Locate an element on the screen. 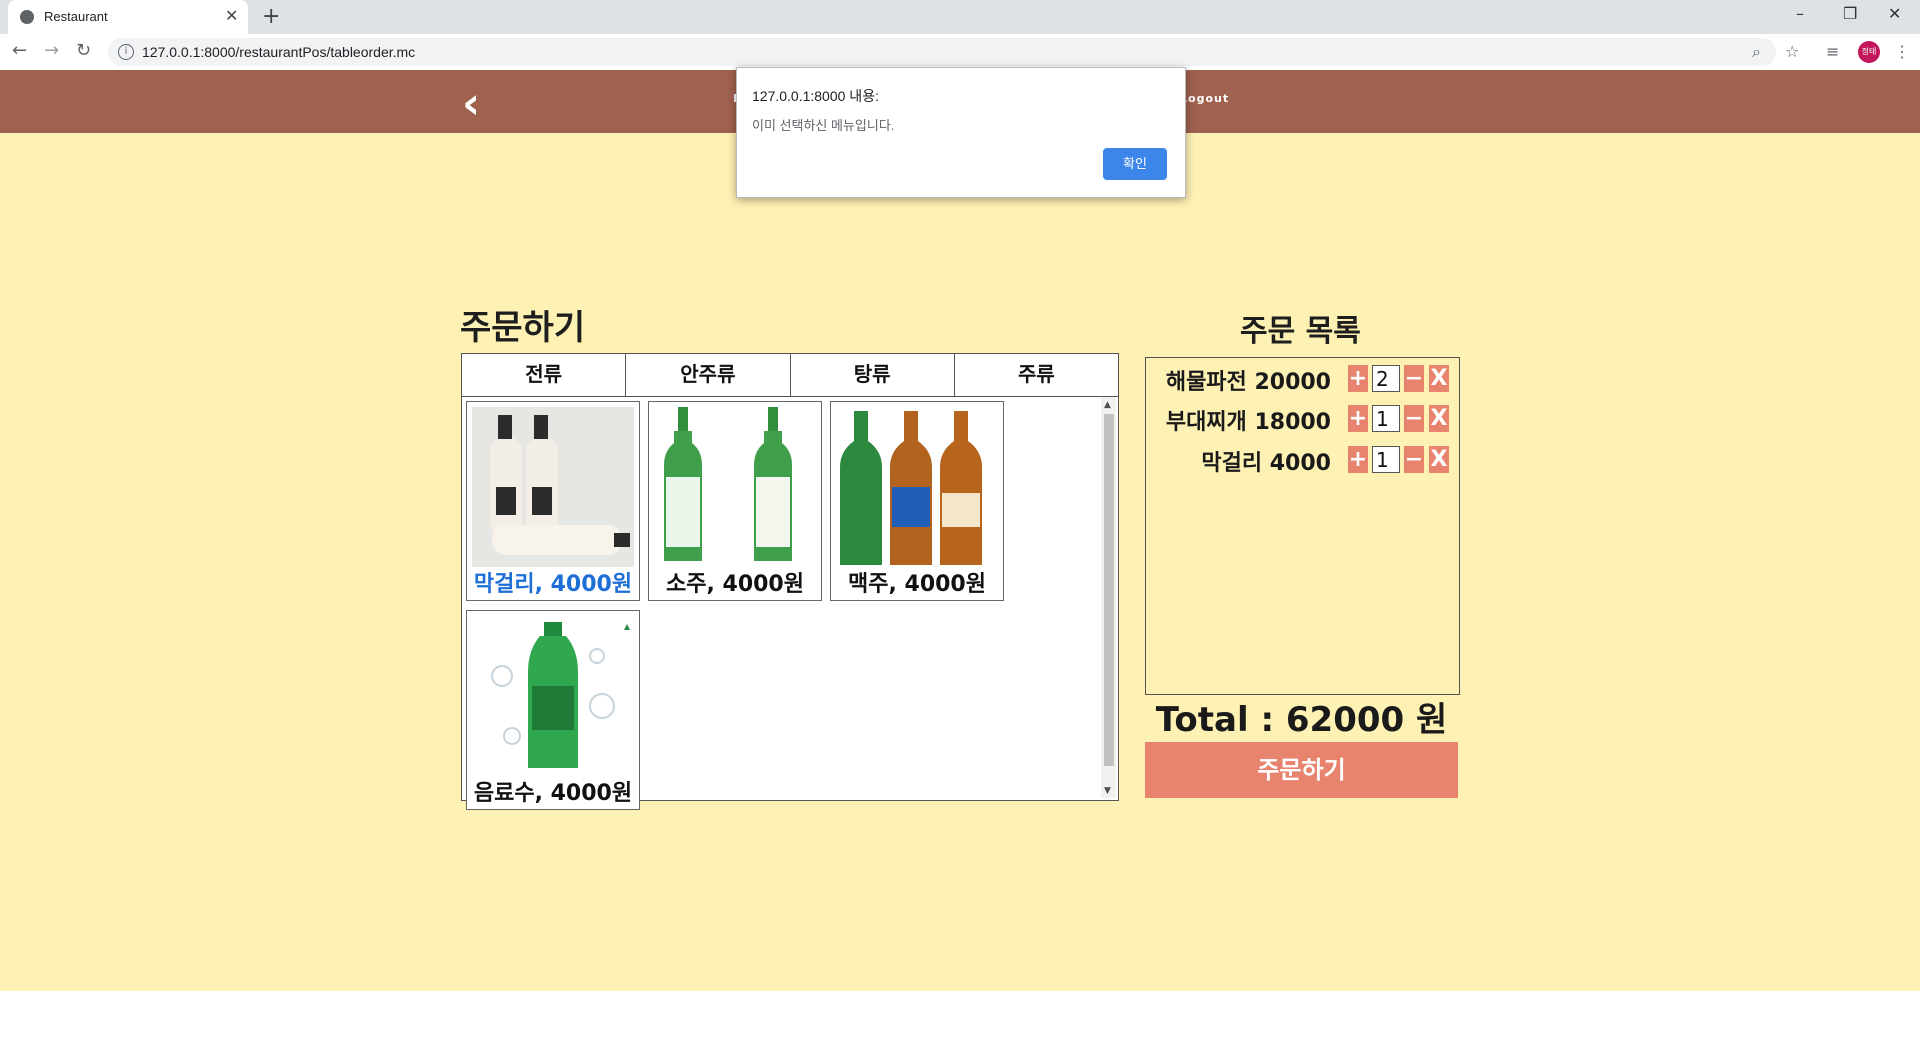 The height and width of the screenshot is (1040, 1920). tab-title: Restaurant is located at coordinates (76, 16).